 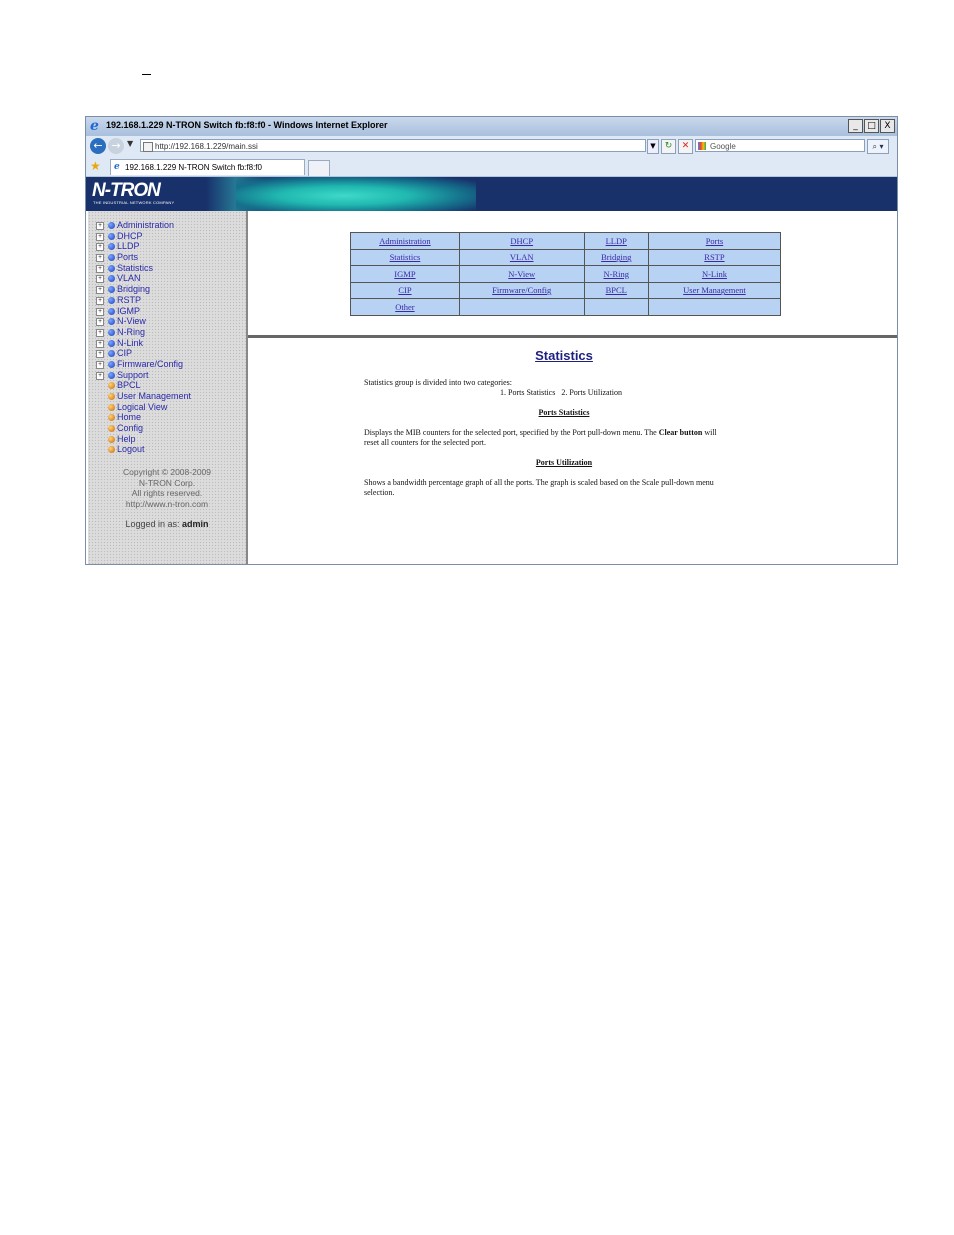 I want to click on link-n-view: N-View, so click(x=521, y=274).